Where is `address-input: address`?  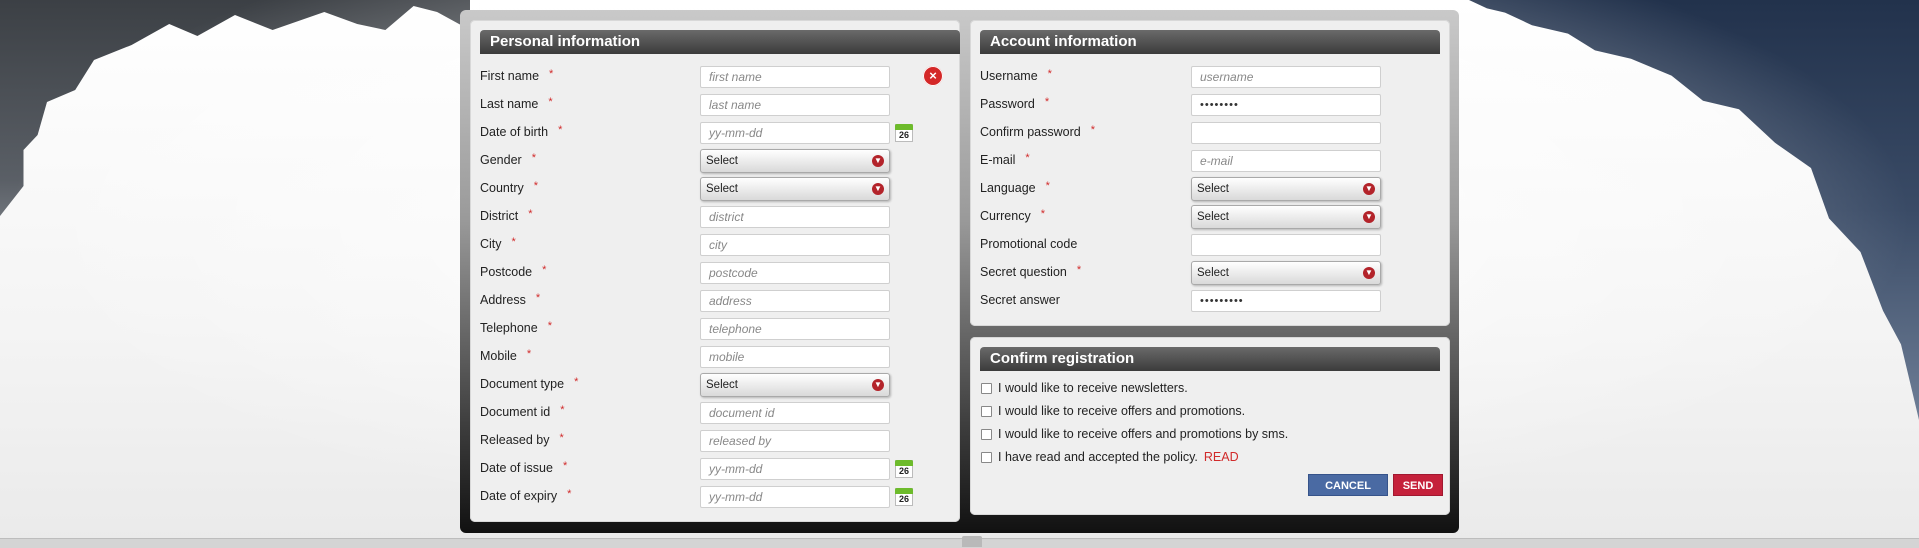
address-input: address is located at coordinates (795, 301).